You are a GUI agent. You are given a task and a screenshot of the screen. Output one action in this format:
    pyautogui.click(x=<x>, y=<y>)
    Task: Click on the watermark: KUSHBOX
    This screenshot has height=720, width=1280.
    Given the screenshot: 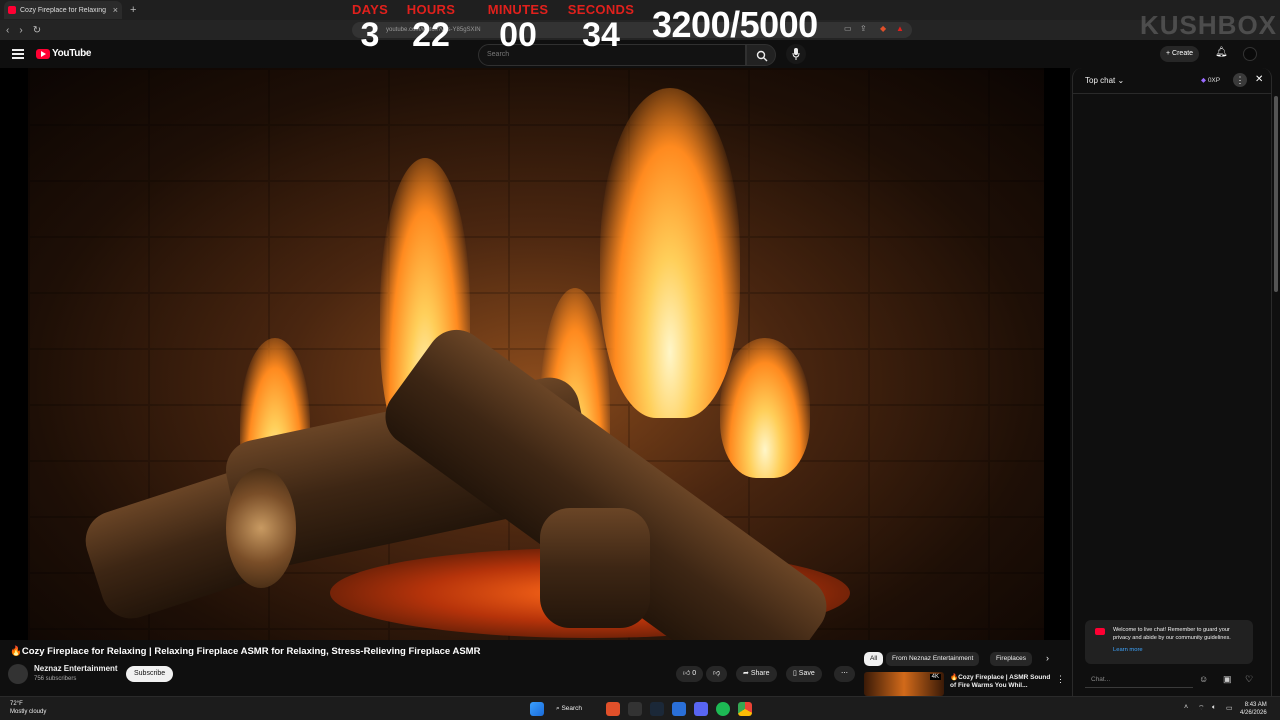 What is the action you would take?
    pyautogui.click(x=1209, y=25)
    